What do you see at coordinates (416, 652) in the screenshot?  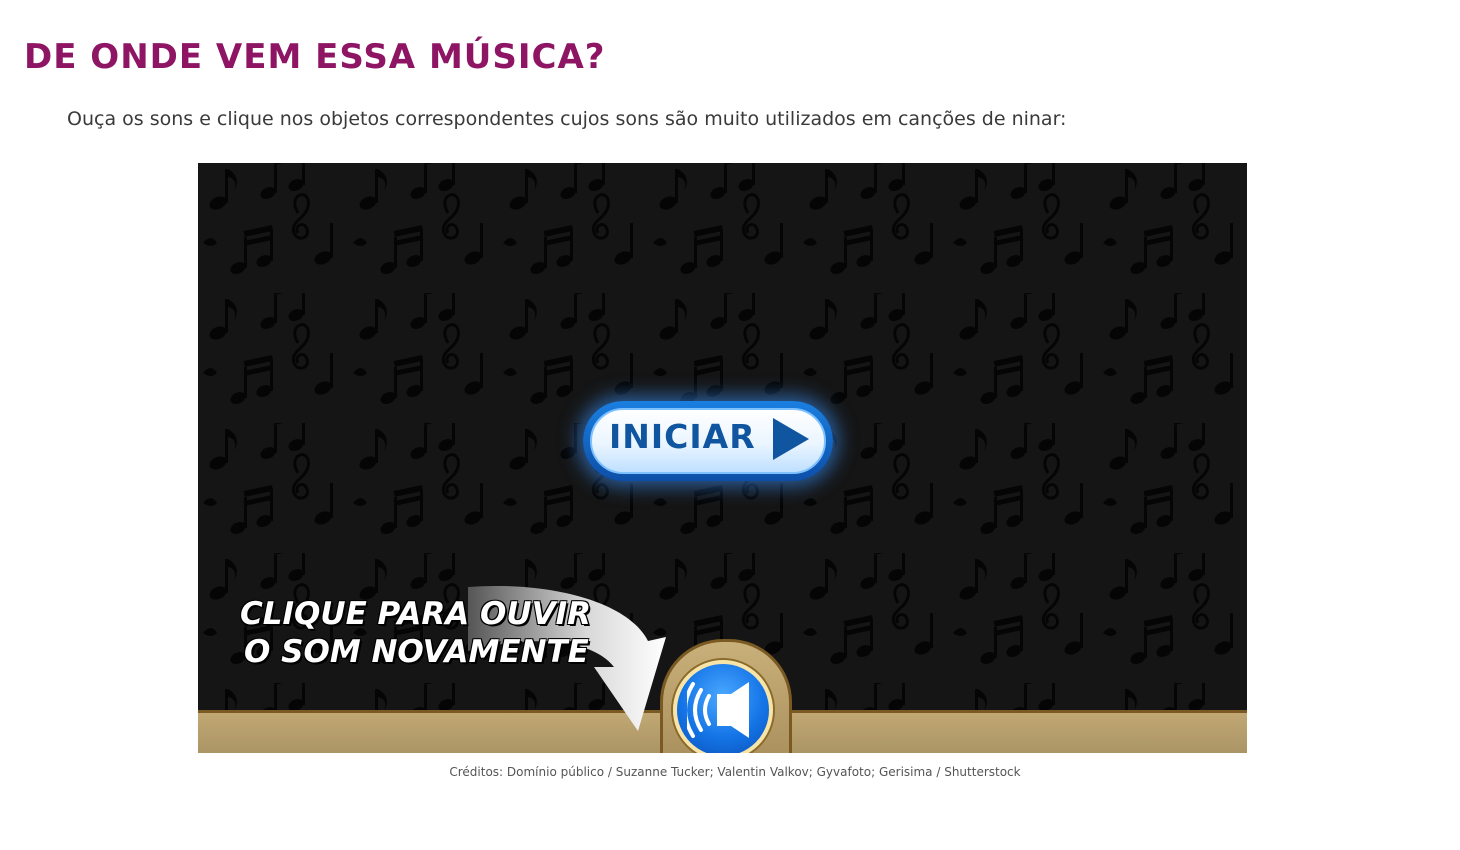 I see `replay-hint-line-2: O SOM NOVAMENTE` at bounding box center [416, 652].